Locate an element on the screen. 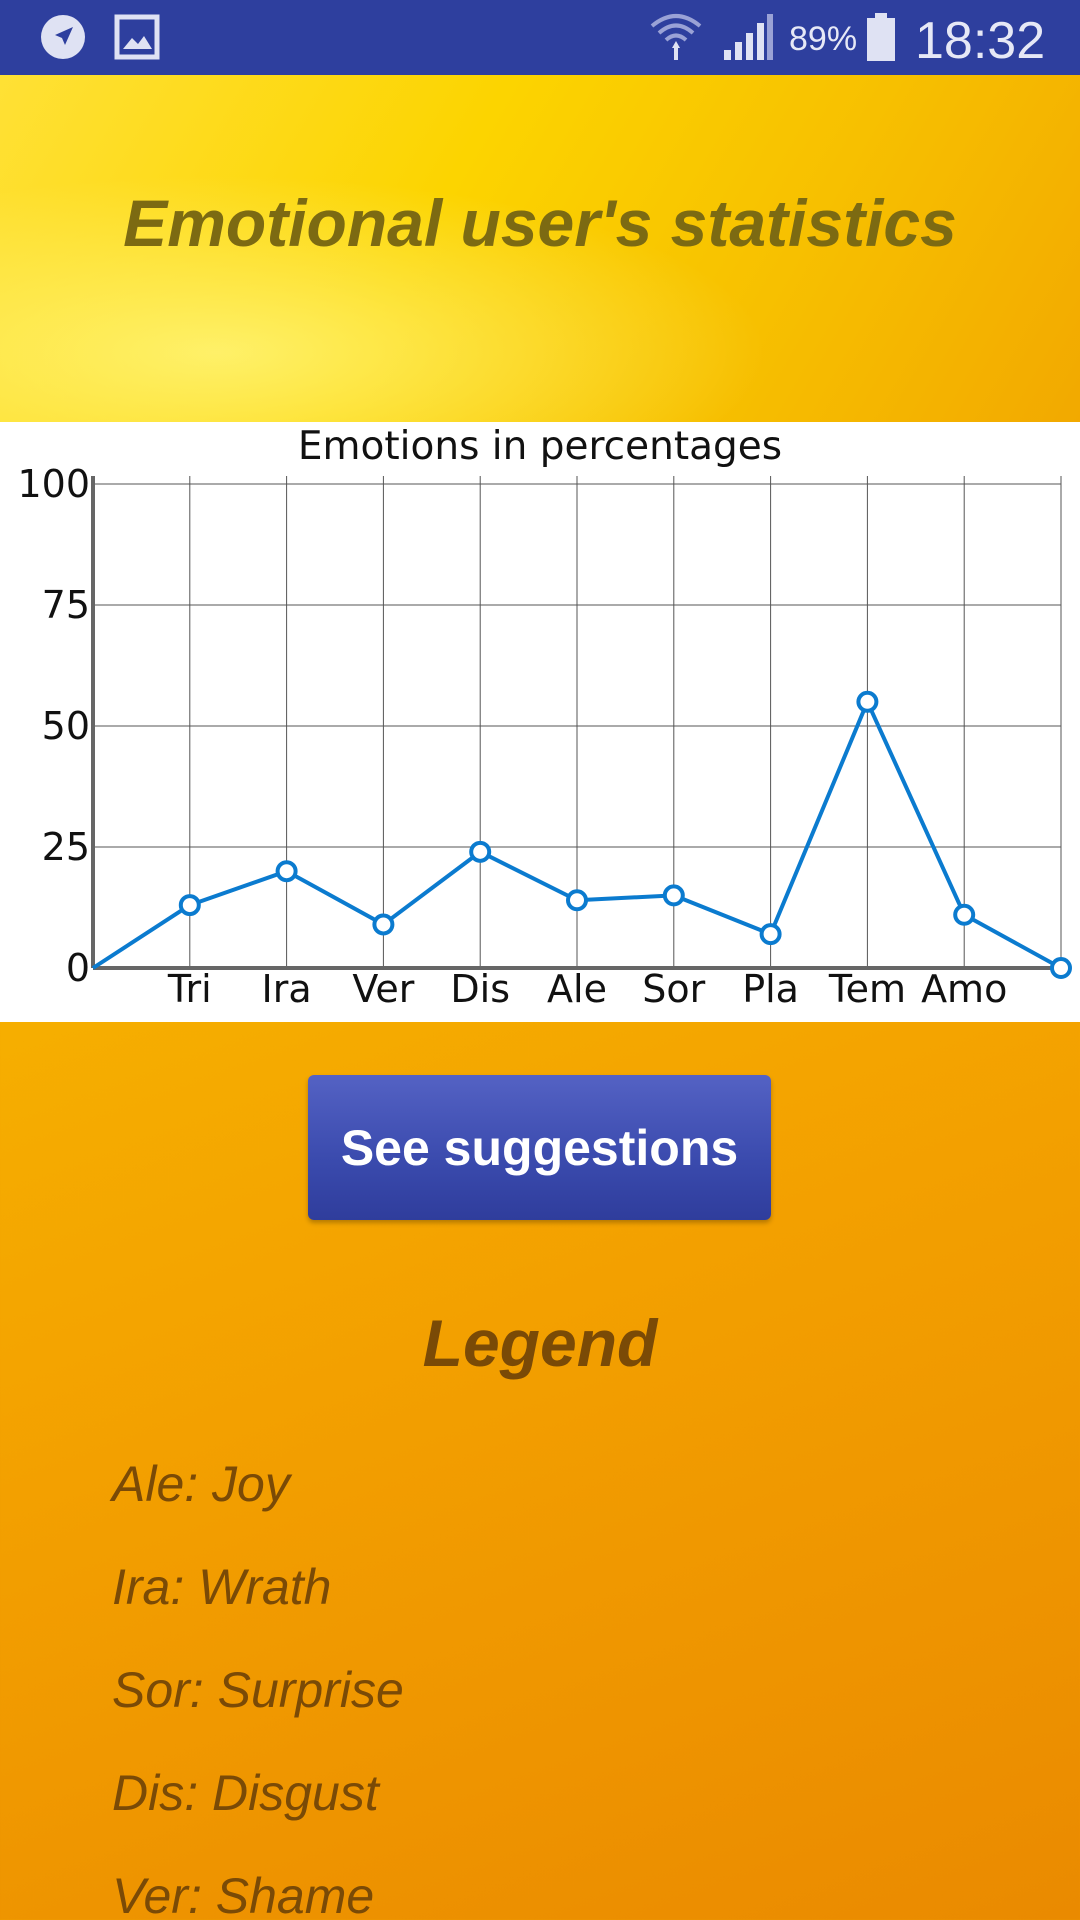 The width and height of the screenshot is (1080, 1920). x-tick-label: Ale is located at coordinates (577, 989).